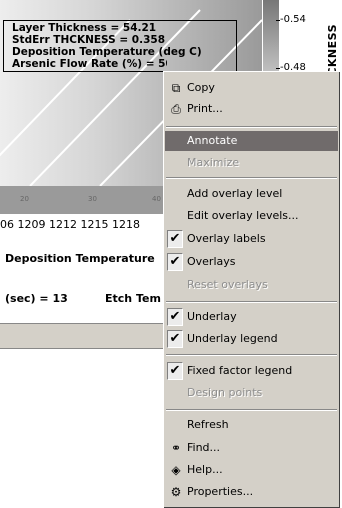  Describe the element at coordinates (251, 163) in the screenshot. I see `menu-item-maximize: Maximize` at that location.